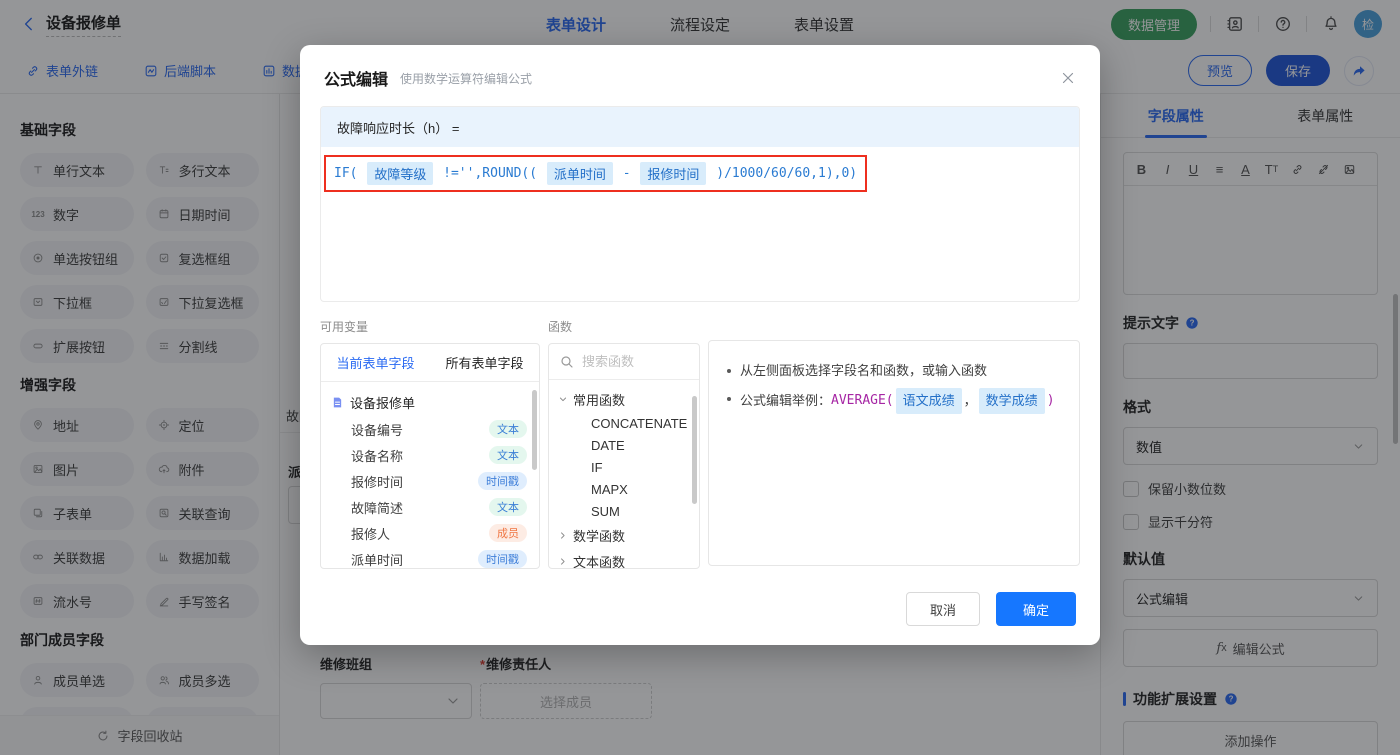 Image resolution: width=1400 pixels, height=755 pixels. Describe the element at coordinates (1011, 401) in the screenshot. I see `tip-segment: 数学成绩` at that location.